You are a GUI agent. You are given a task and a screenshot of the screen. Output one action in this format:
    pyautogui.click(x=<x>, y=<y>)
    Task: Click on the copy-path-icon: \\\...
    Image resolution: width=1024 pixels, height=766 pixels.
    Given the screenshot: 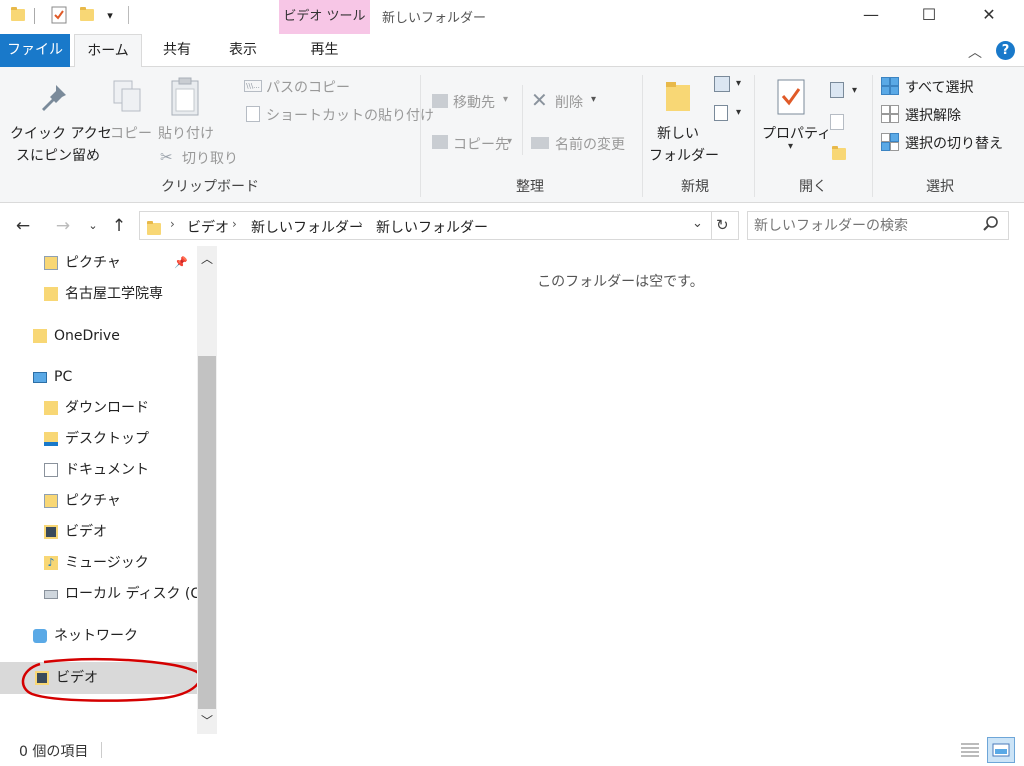 What is the action you would take?
    pyautogui.click(x=253, y=86)
    